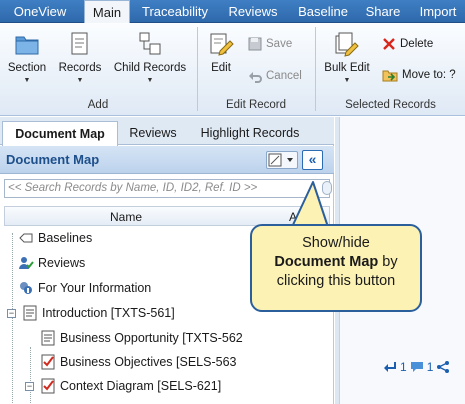 The height and width of the screenshot is (404, 465). Describe the element at coordinates (417, 44) in the screenshot. I see `delete-label: Delete` at that location.